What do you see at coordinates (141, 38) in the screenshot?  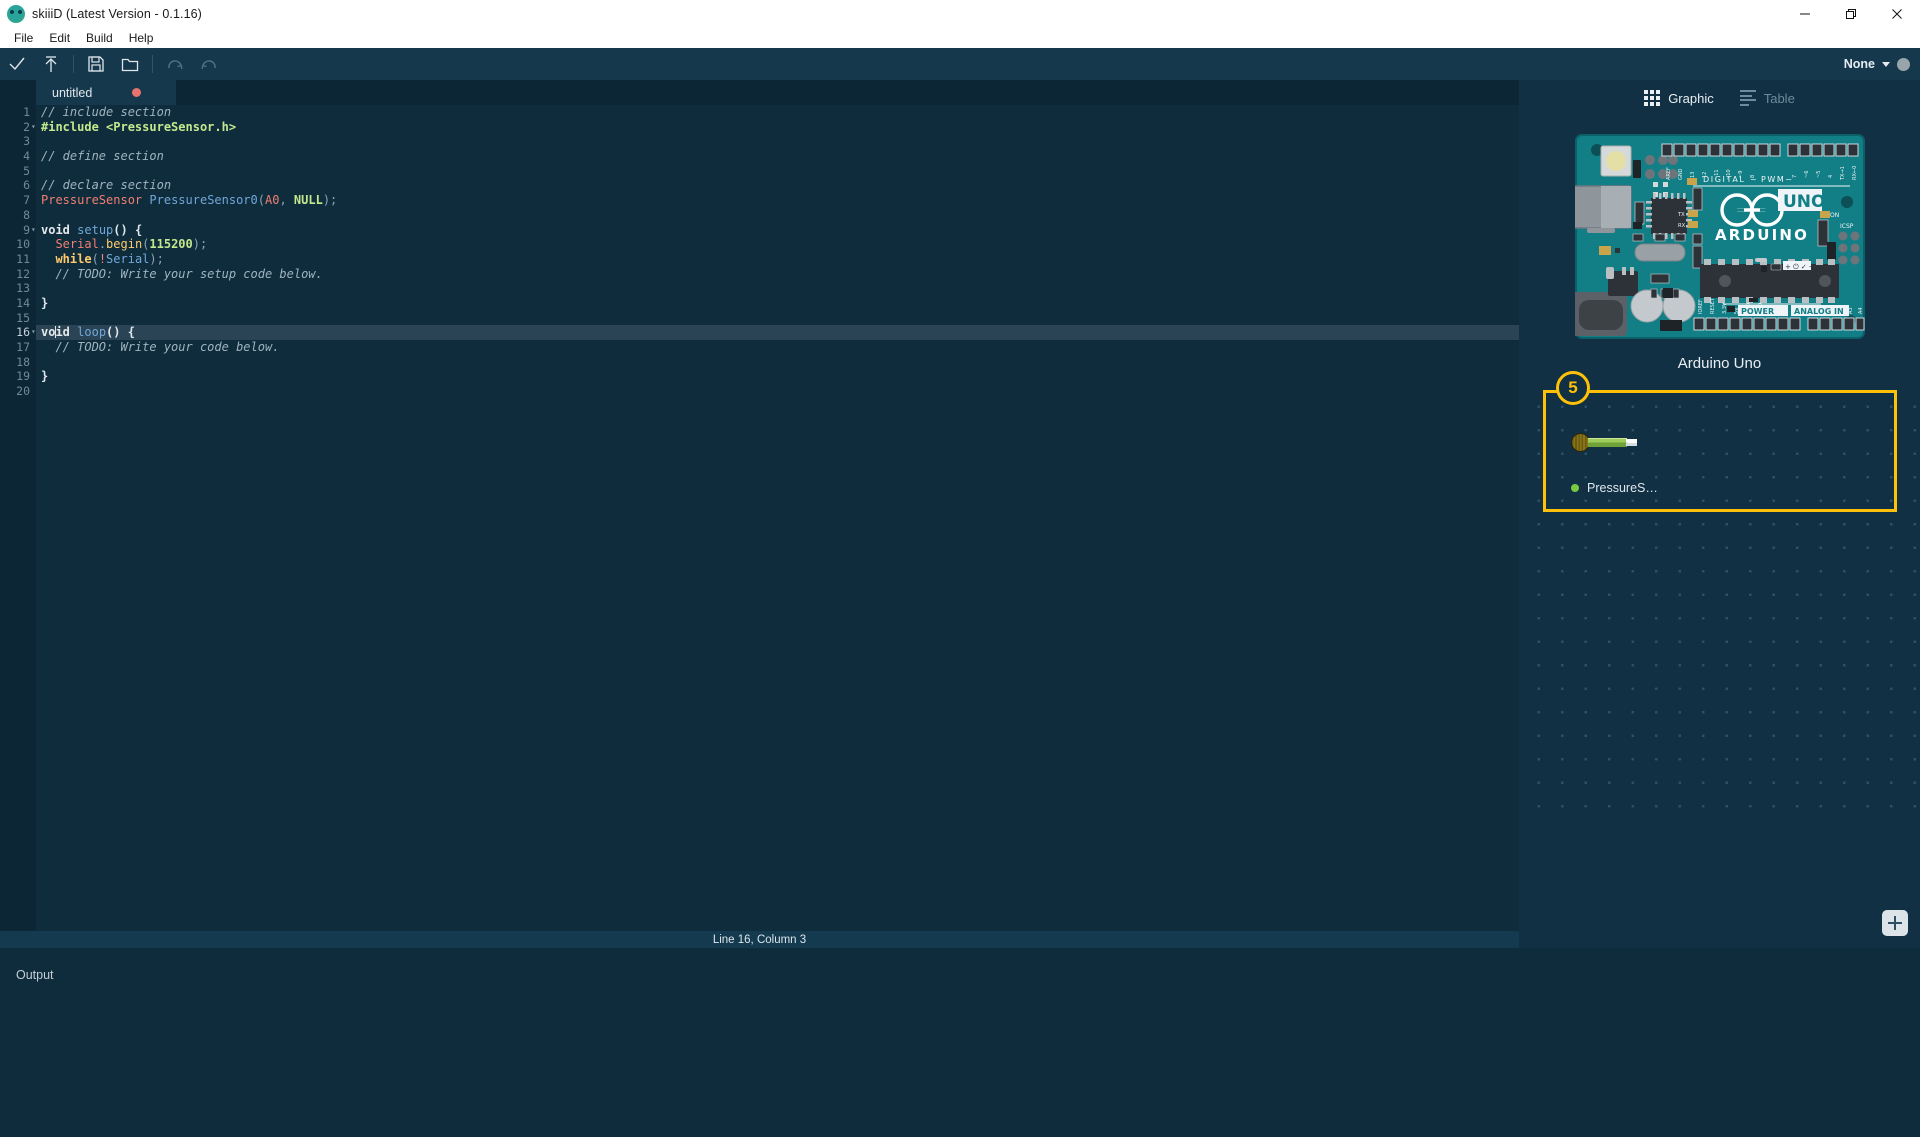 I see `menu-item-help: Help` at bounding box center [141, 38].